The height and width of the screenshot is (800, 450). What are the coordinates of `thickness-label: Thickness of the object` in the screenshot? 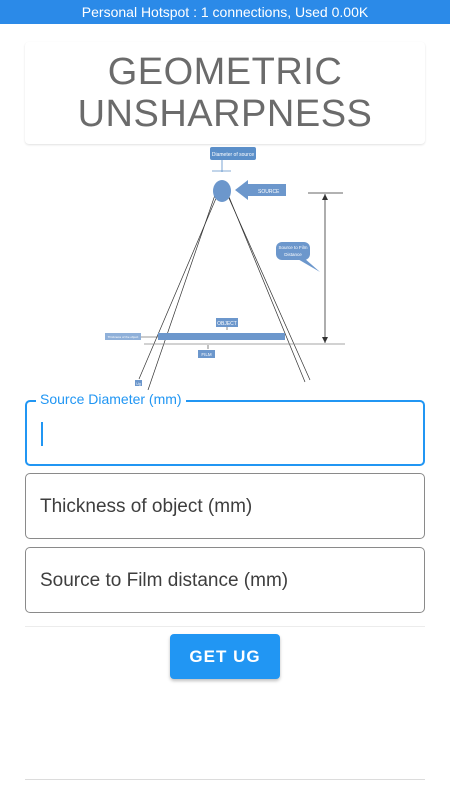 It's located at (123, 337).